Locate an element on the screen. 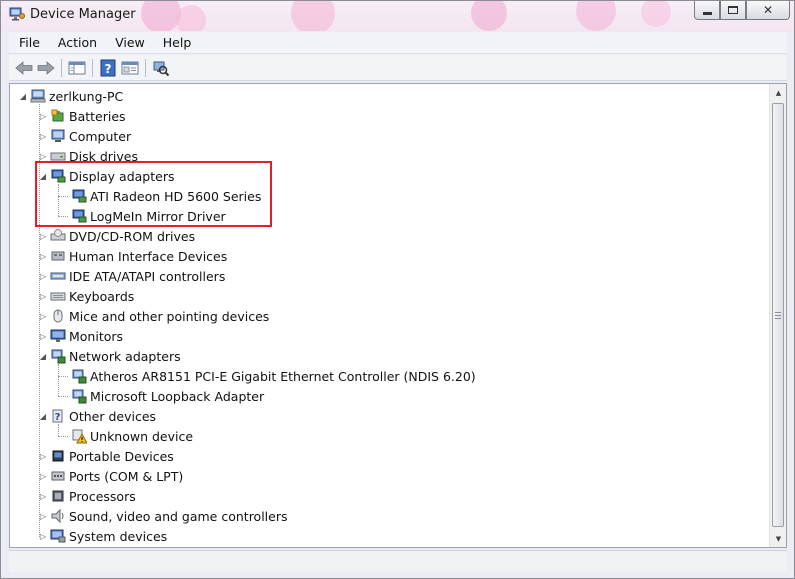 The height and width of the screenshot is (579, 795). back-arrow-icon is located at coordinates (24, 67).